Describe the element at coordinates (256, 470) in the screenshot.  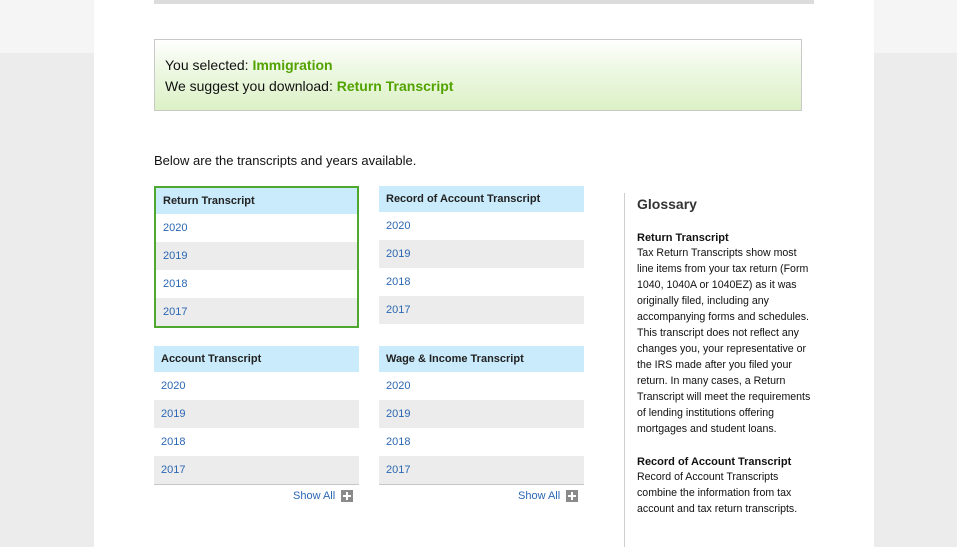
I see `account-transcript-year-link: 2017` at that location.